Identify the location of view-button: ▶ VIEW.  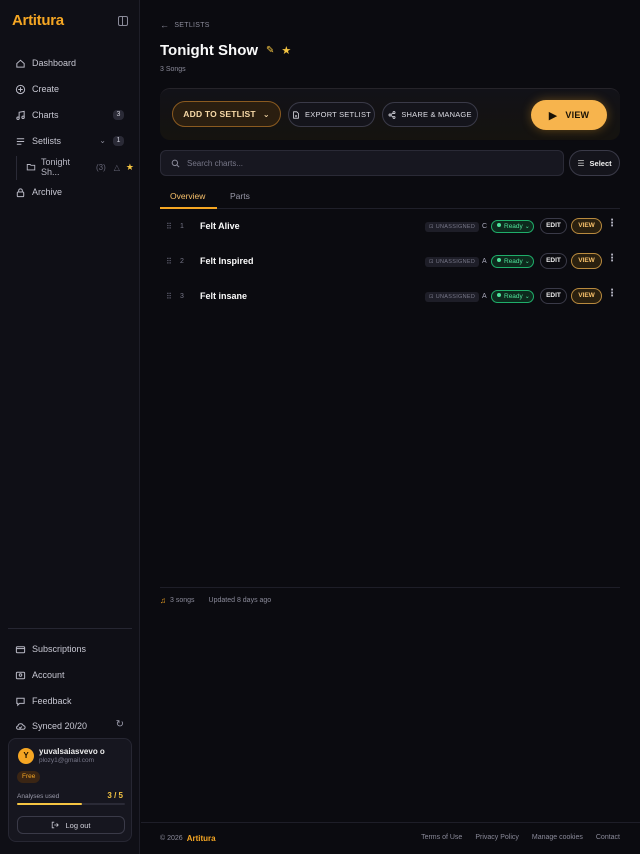
(569, 115).